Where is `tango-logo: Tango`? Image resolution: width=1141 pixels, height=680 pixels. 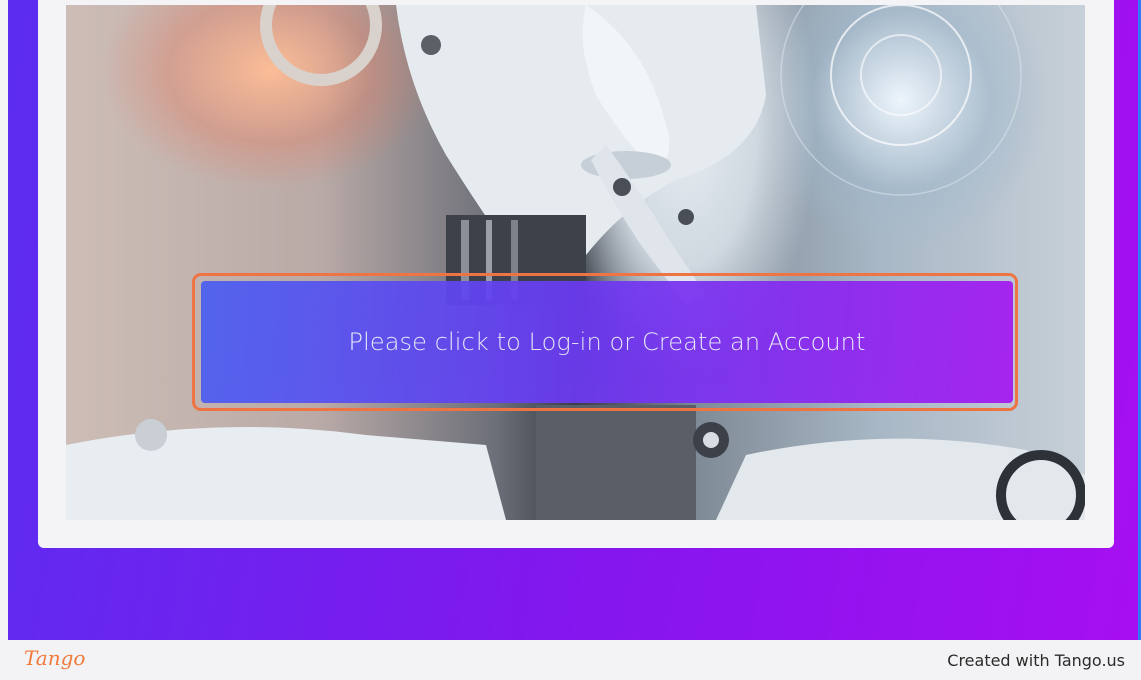
tango-logo: Tango is located at coordinates (54, 658).